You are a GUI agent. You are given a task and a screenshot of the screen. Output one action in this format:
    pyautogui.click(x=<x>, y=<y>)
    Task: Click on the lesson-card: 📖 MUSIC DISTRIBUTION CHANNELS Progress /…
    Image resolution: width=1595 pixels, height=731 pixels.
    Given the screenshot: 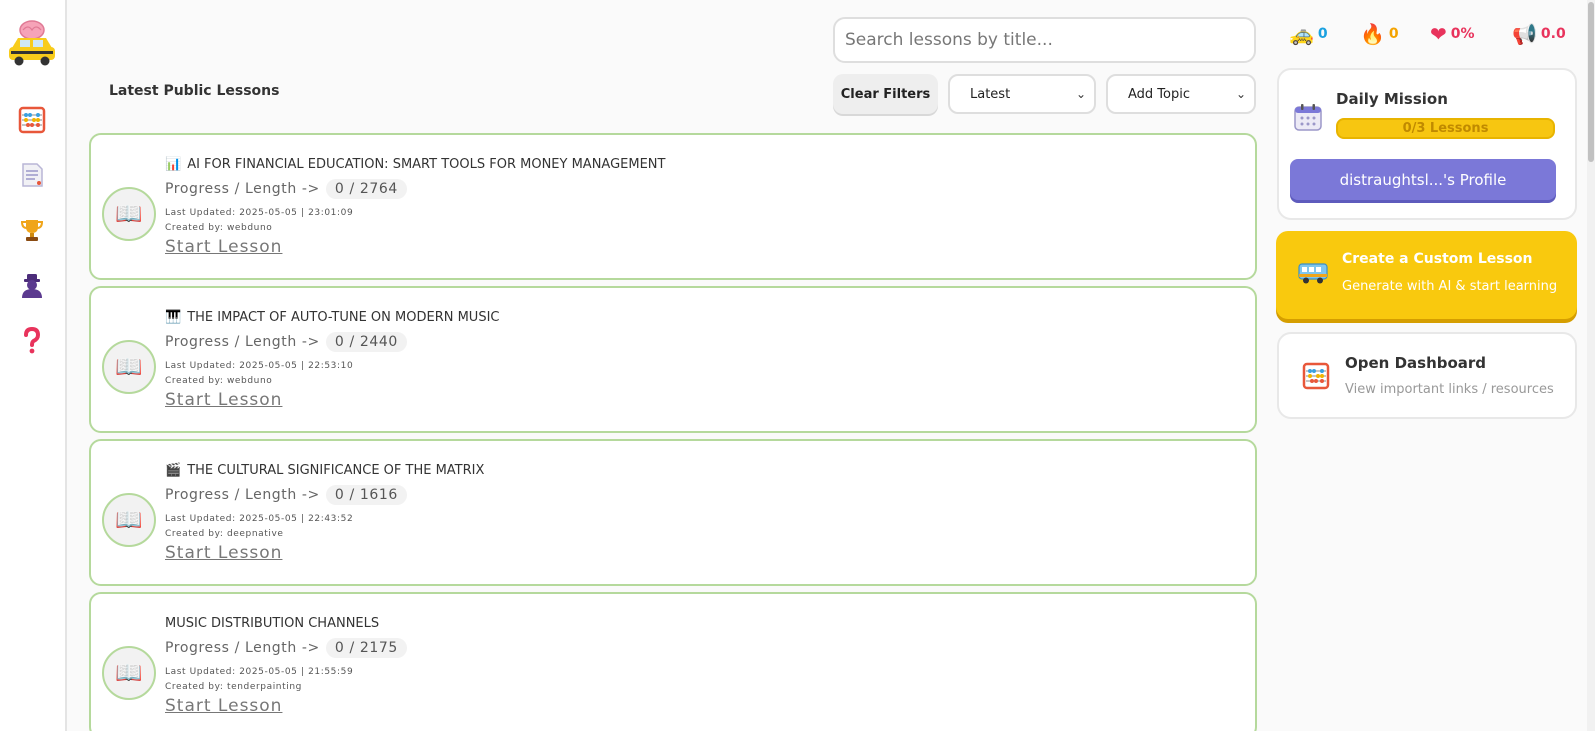 What is the action you would take?
    pyautogui.click(x=673, y=661)
    